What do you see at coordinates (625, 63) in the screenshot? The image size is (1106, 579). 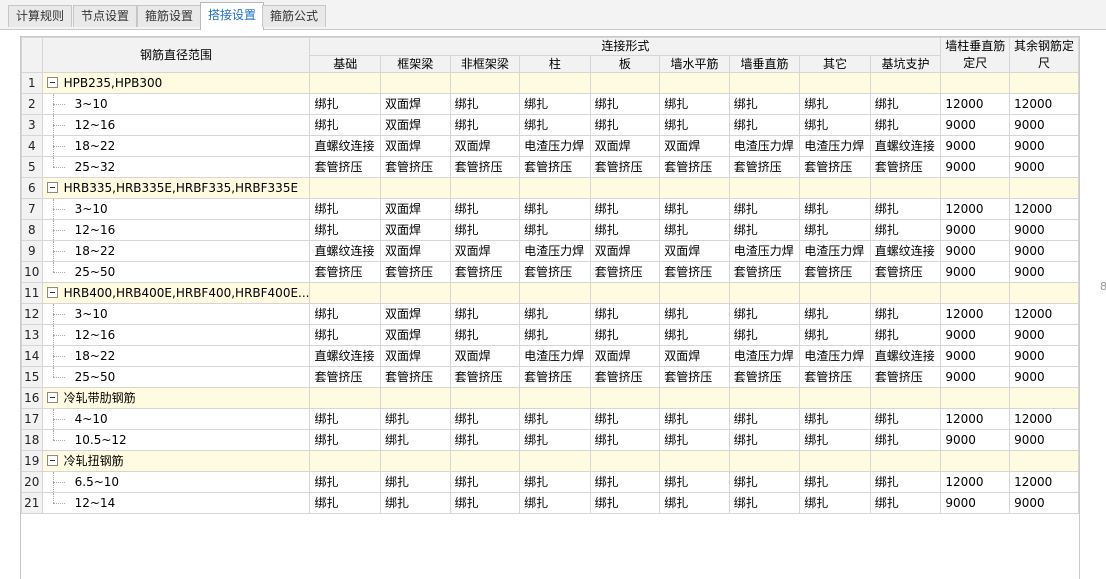 I see `header-col-slab: 板` at bounding box center [625, 63].